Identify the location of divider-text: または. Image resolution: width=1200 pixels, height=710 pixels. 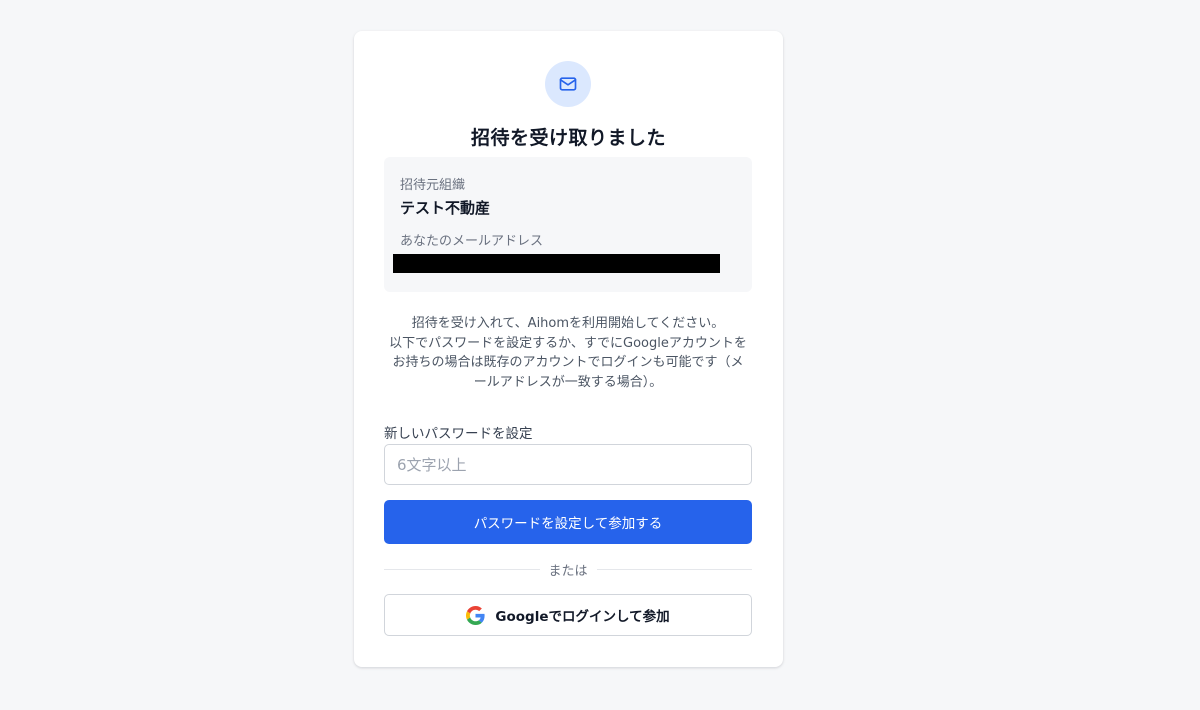
(568, 571).